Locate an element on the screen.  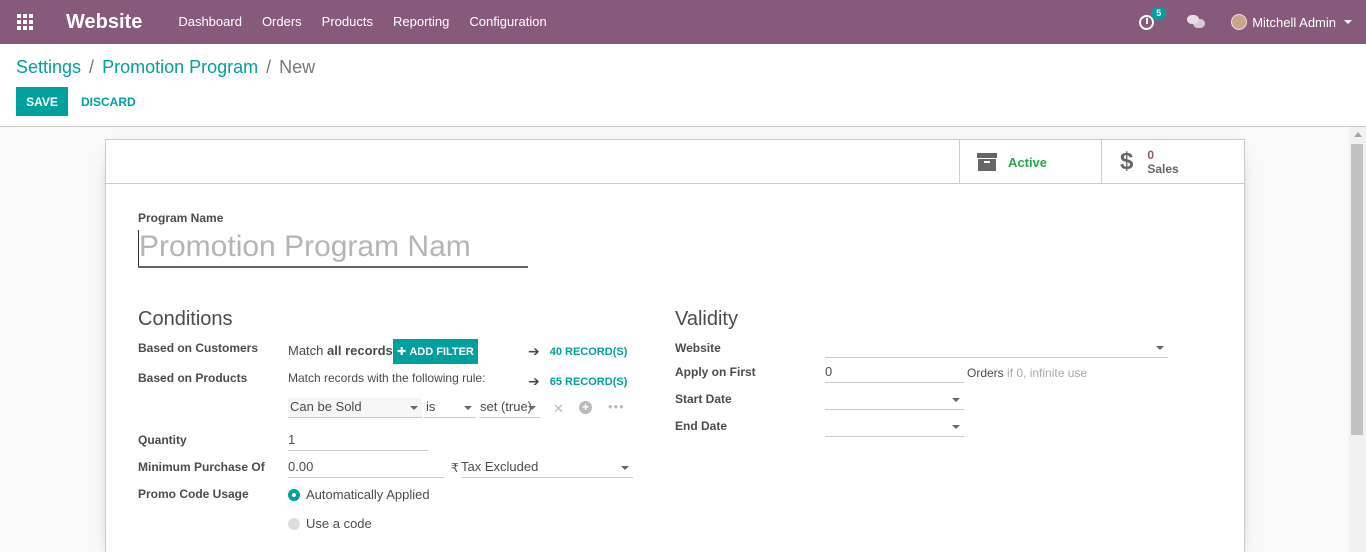
apply-on-first-label: Apply on First is located at coordinates (715, 372).